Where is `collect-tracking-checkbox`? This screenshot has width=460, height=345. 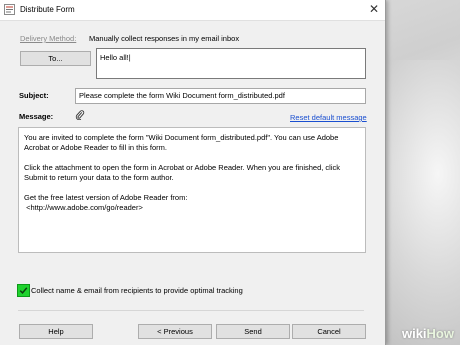
collect-tracking-checkbox is located at coordinates (23, 290).